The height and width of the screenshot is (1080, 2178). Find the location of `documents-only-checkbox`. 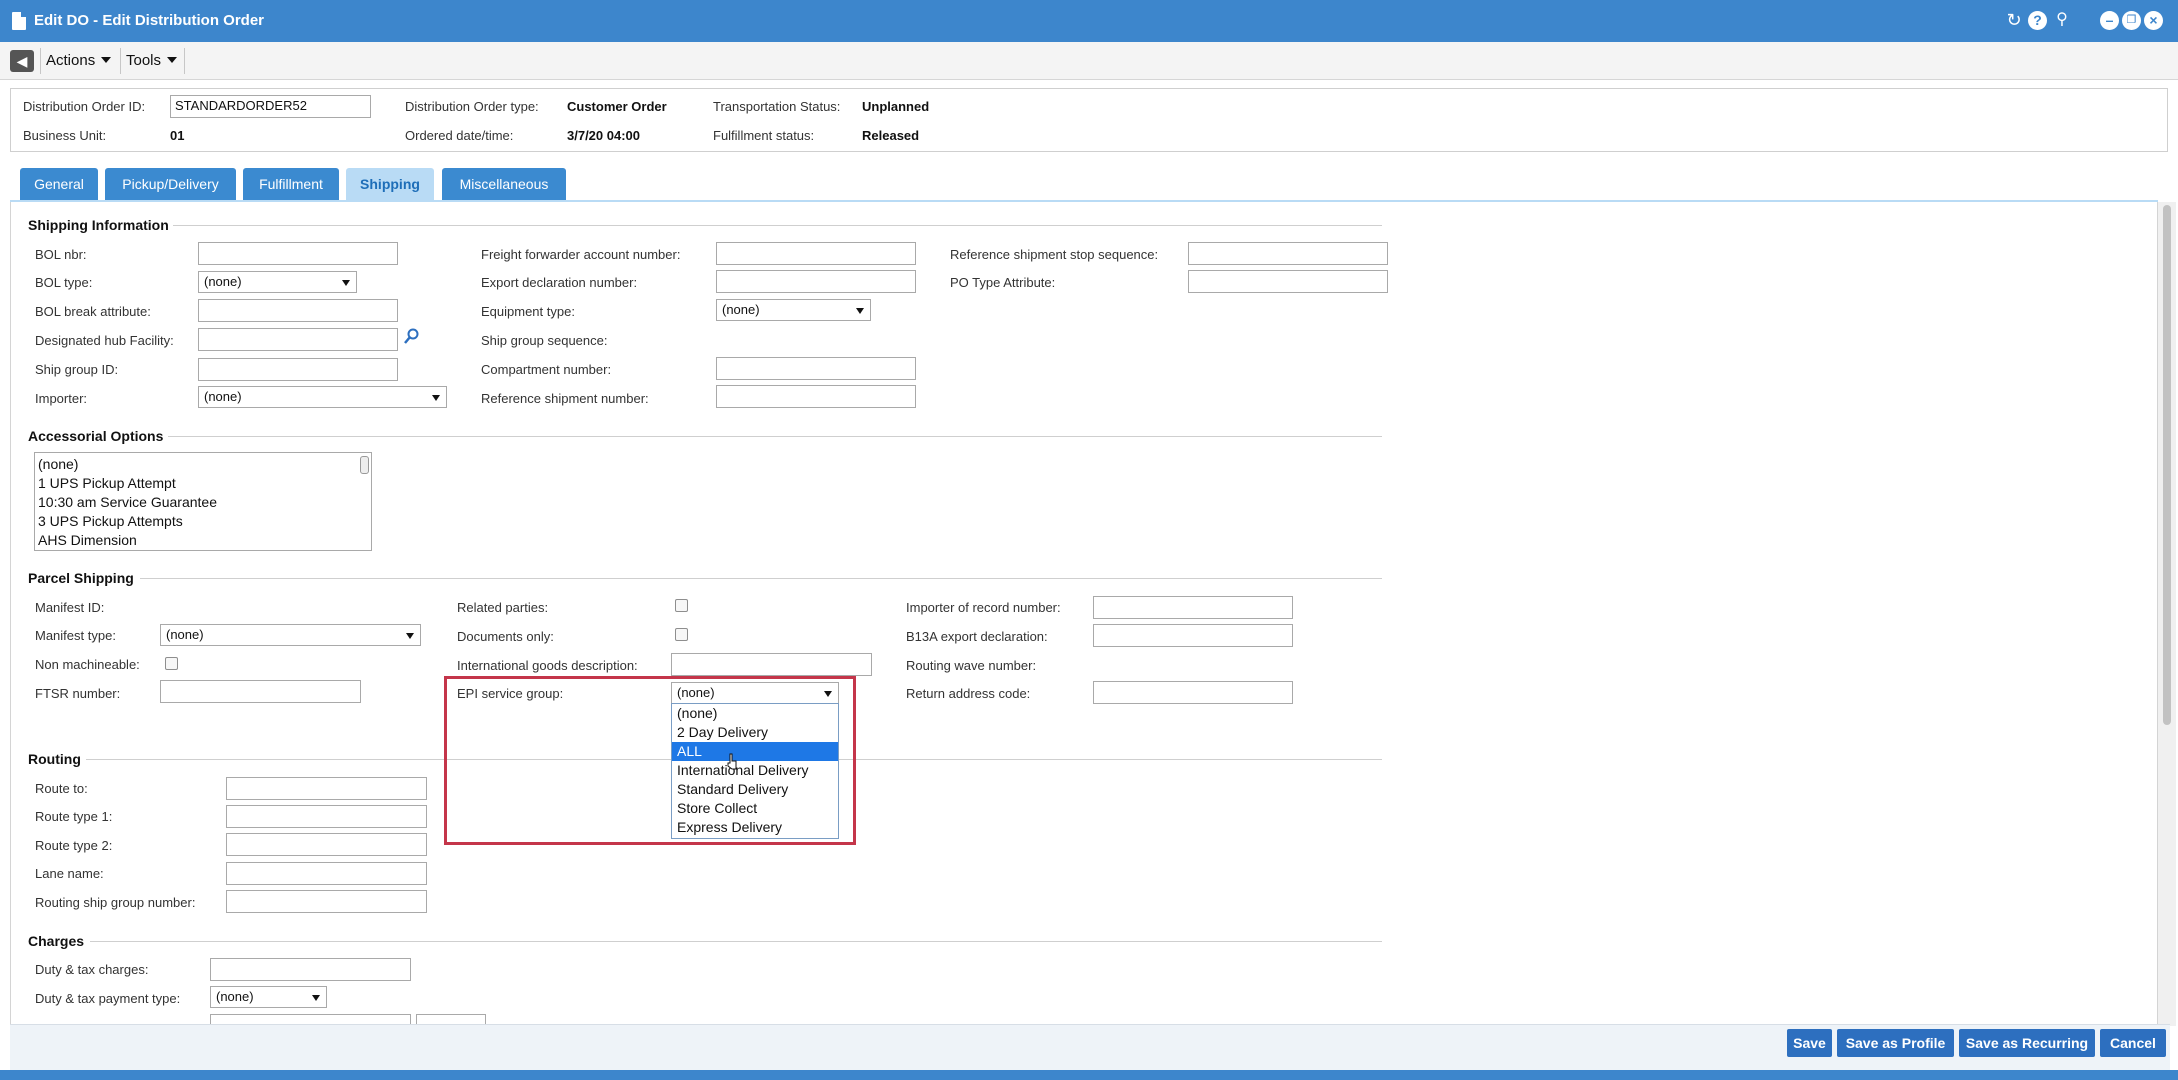

documents-only-checkbox is located at coordinates (681, 634).